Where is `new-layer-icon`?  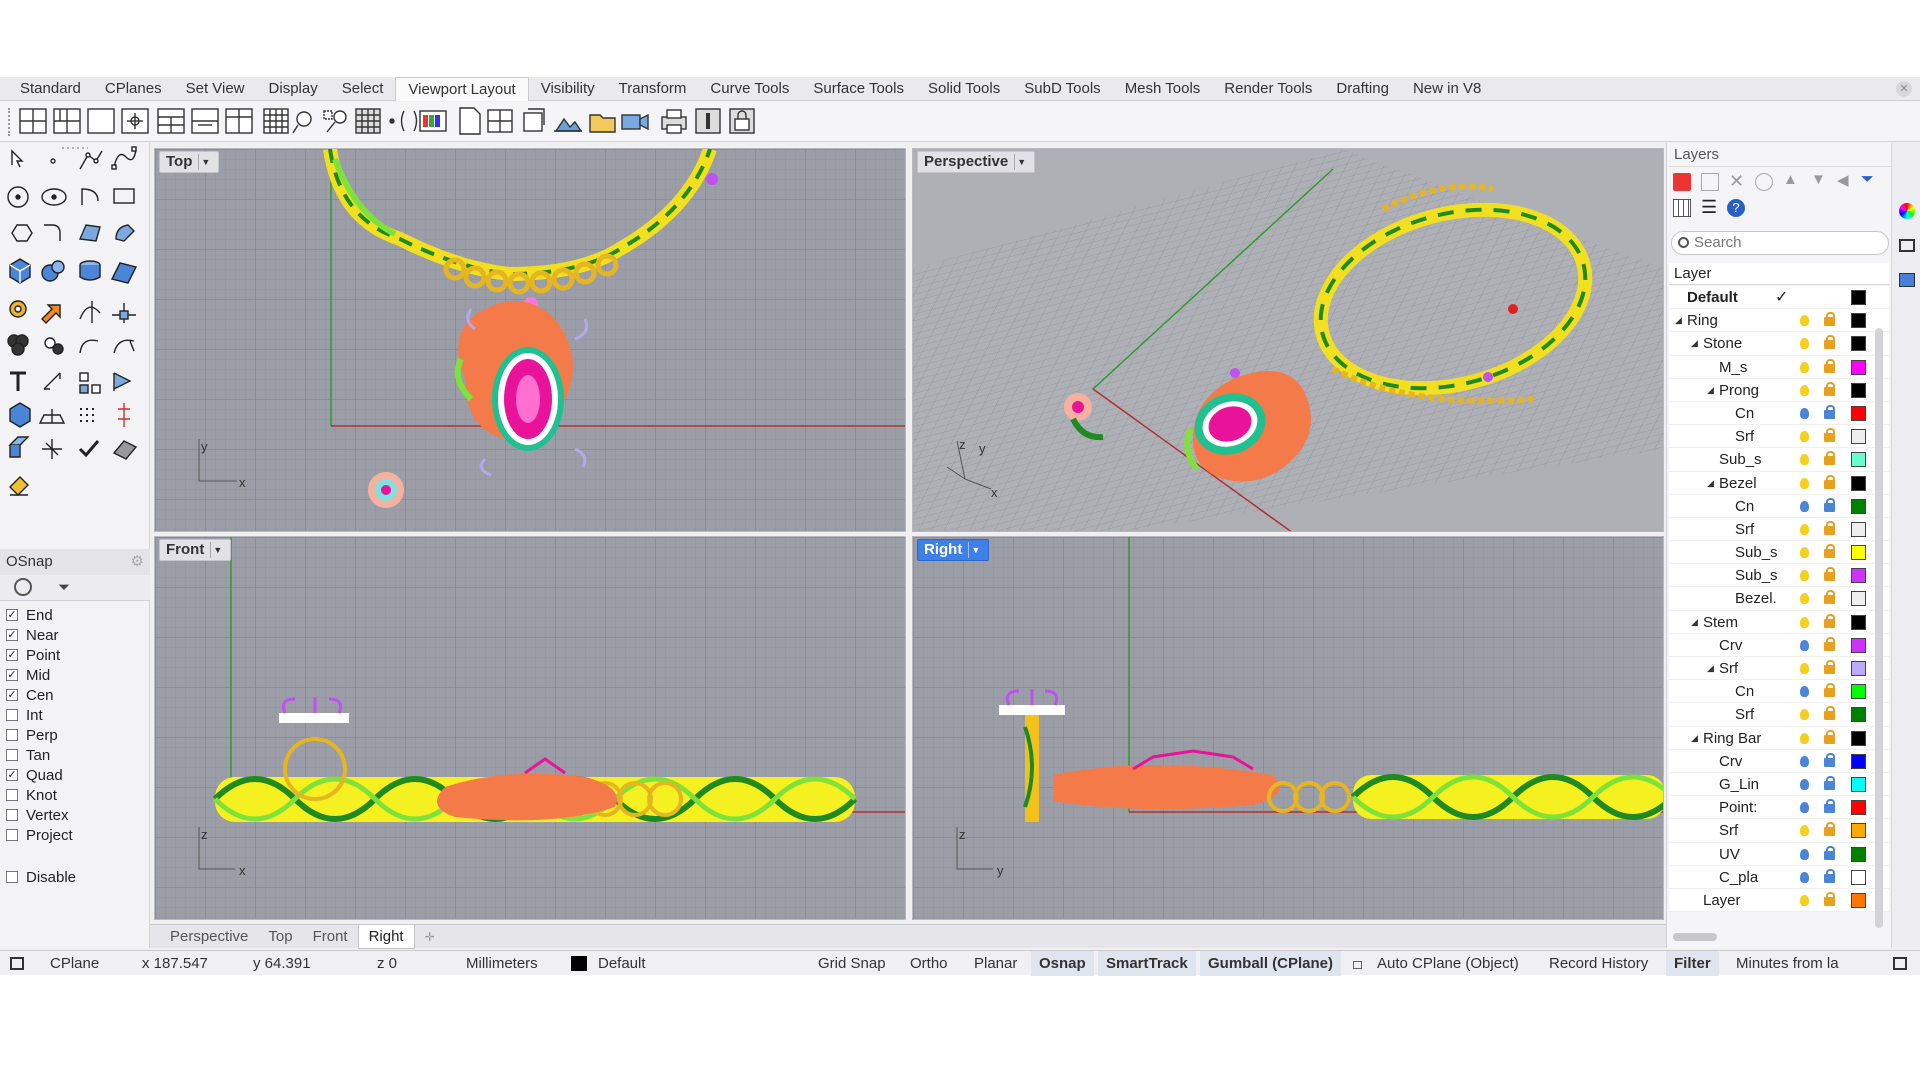 new-layer-icon is located at coordinates (1682, 182).